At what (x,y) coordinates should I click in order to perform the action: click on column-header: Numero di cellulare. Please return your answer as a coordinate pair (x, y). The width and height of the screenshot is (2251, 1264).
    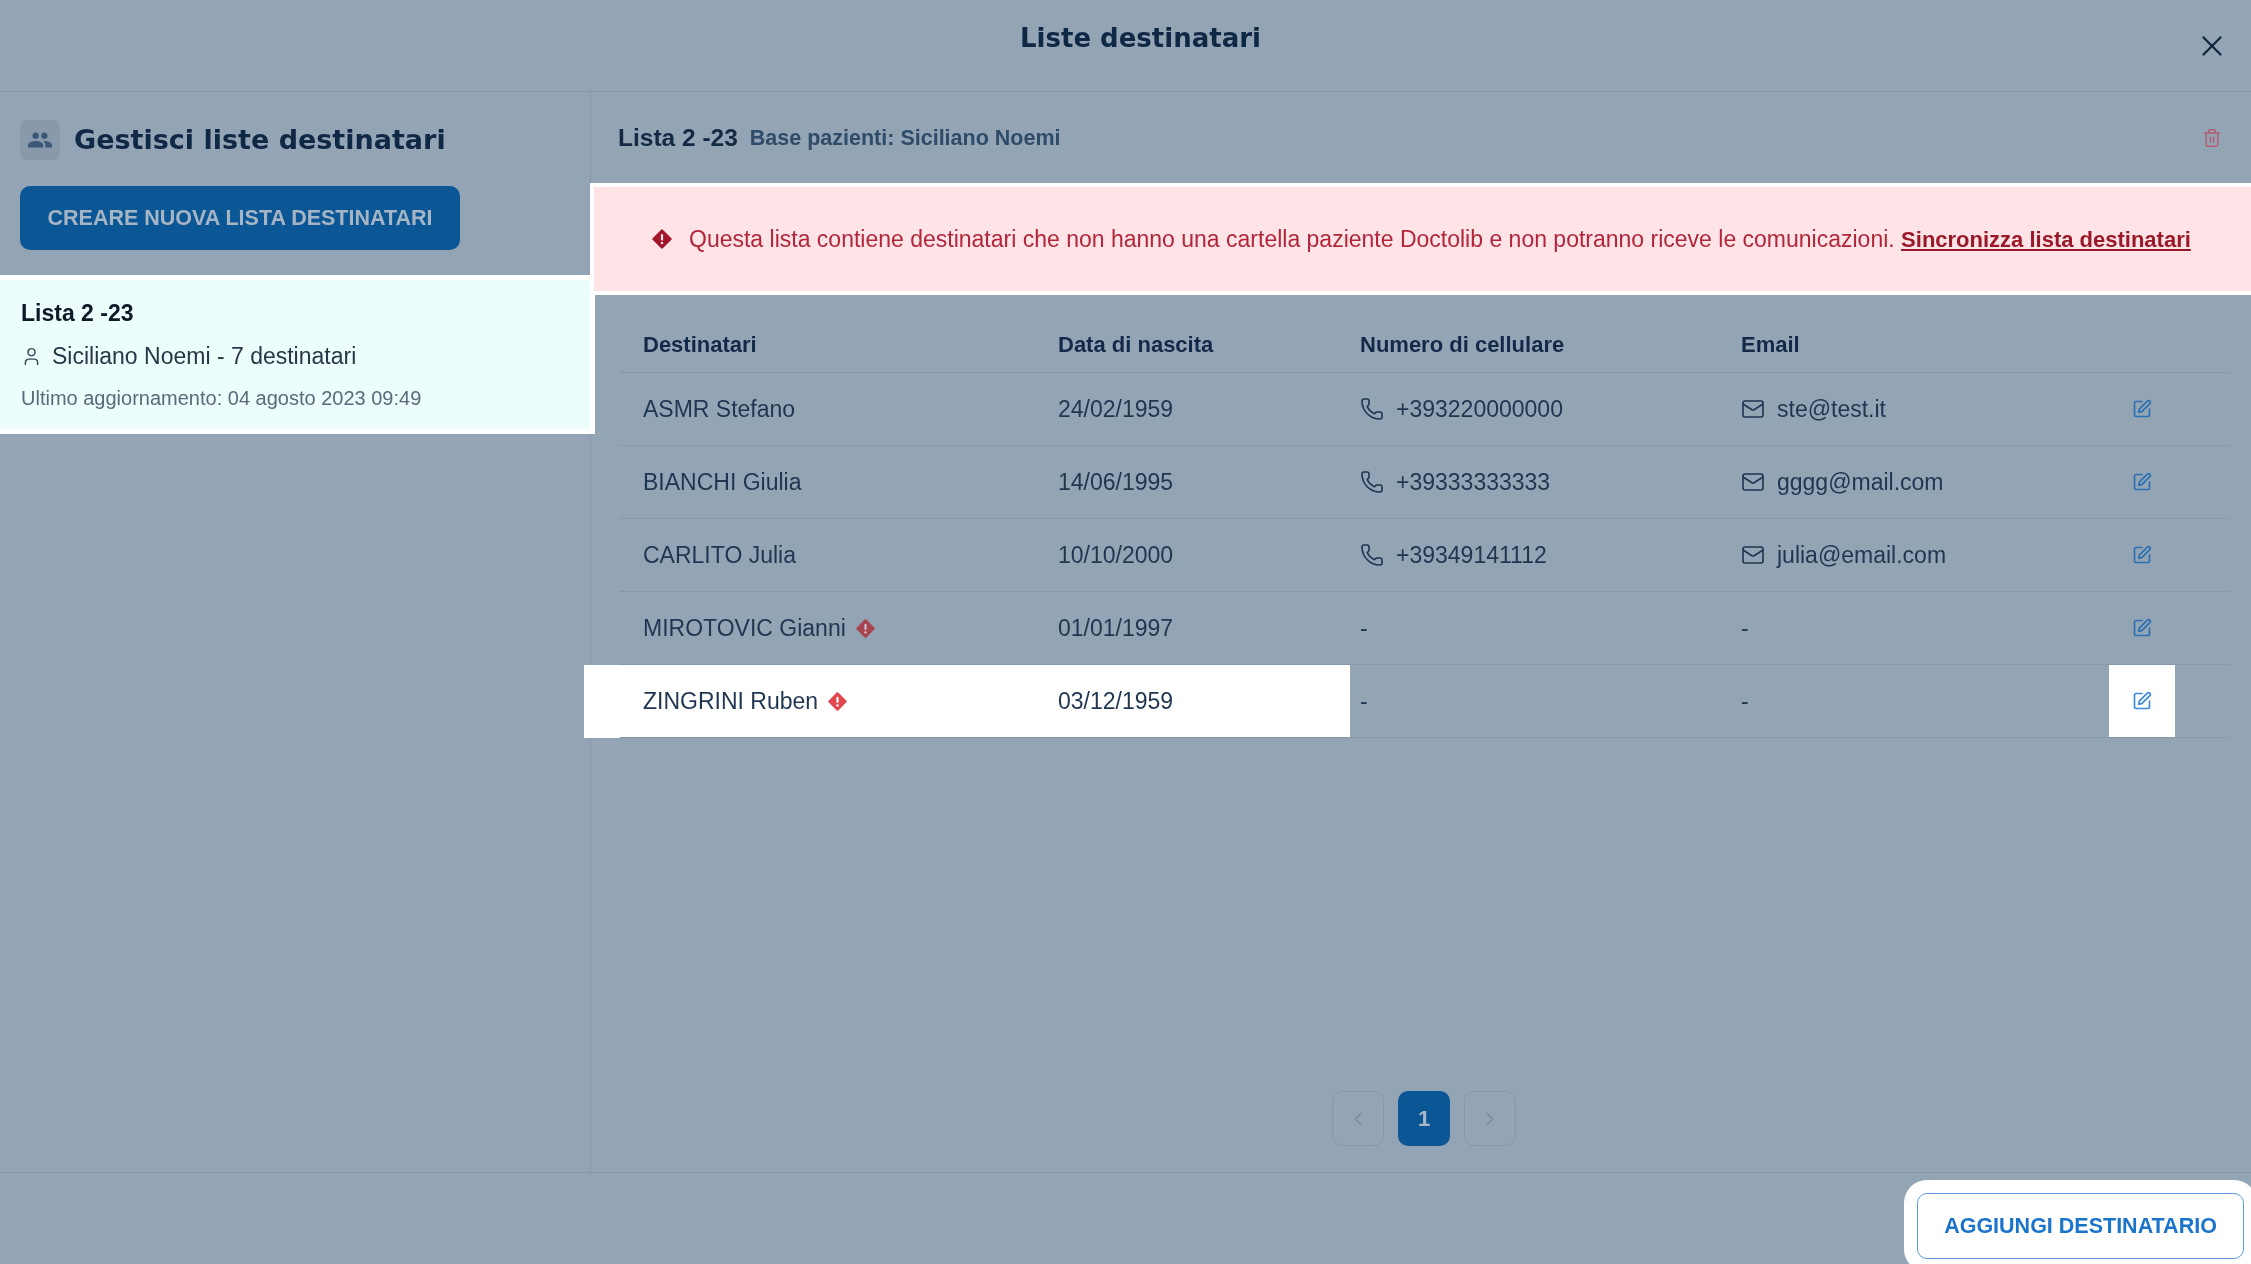
    Looking at the image, I should click on (1462, 345).